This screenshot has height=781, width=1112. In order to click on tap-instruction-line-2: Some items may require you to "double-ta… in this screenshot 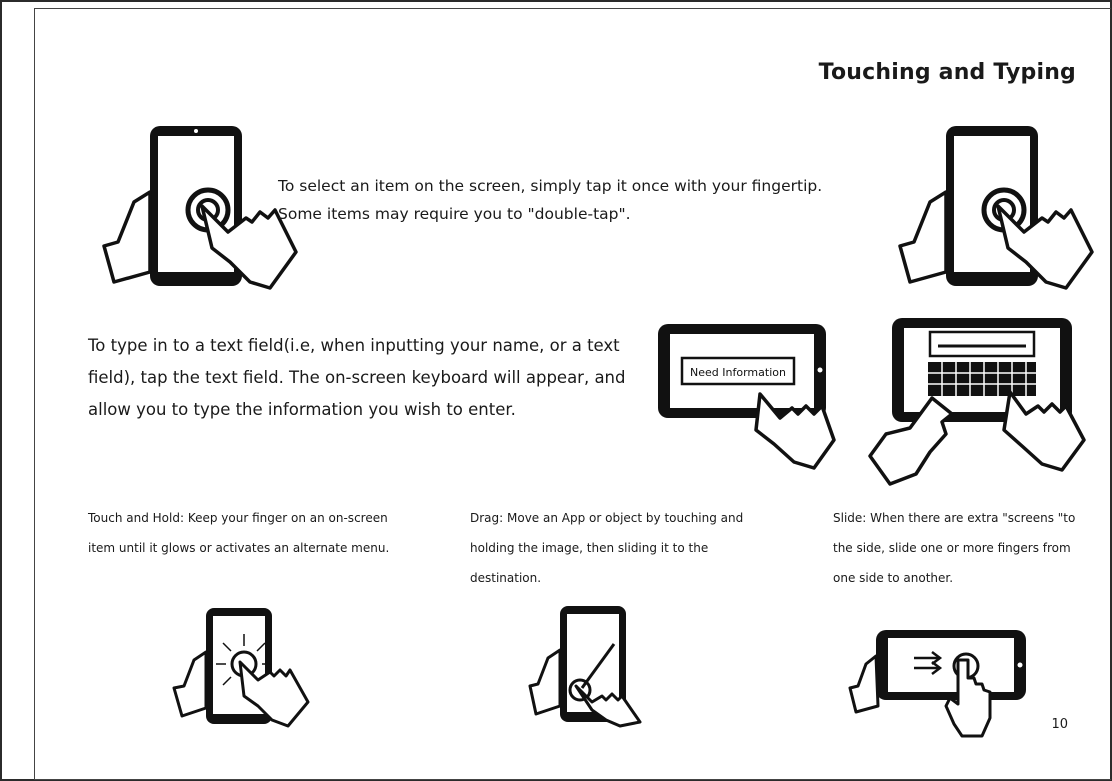, I will do `click(454, 214)`.